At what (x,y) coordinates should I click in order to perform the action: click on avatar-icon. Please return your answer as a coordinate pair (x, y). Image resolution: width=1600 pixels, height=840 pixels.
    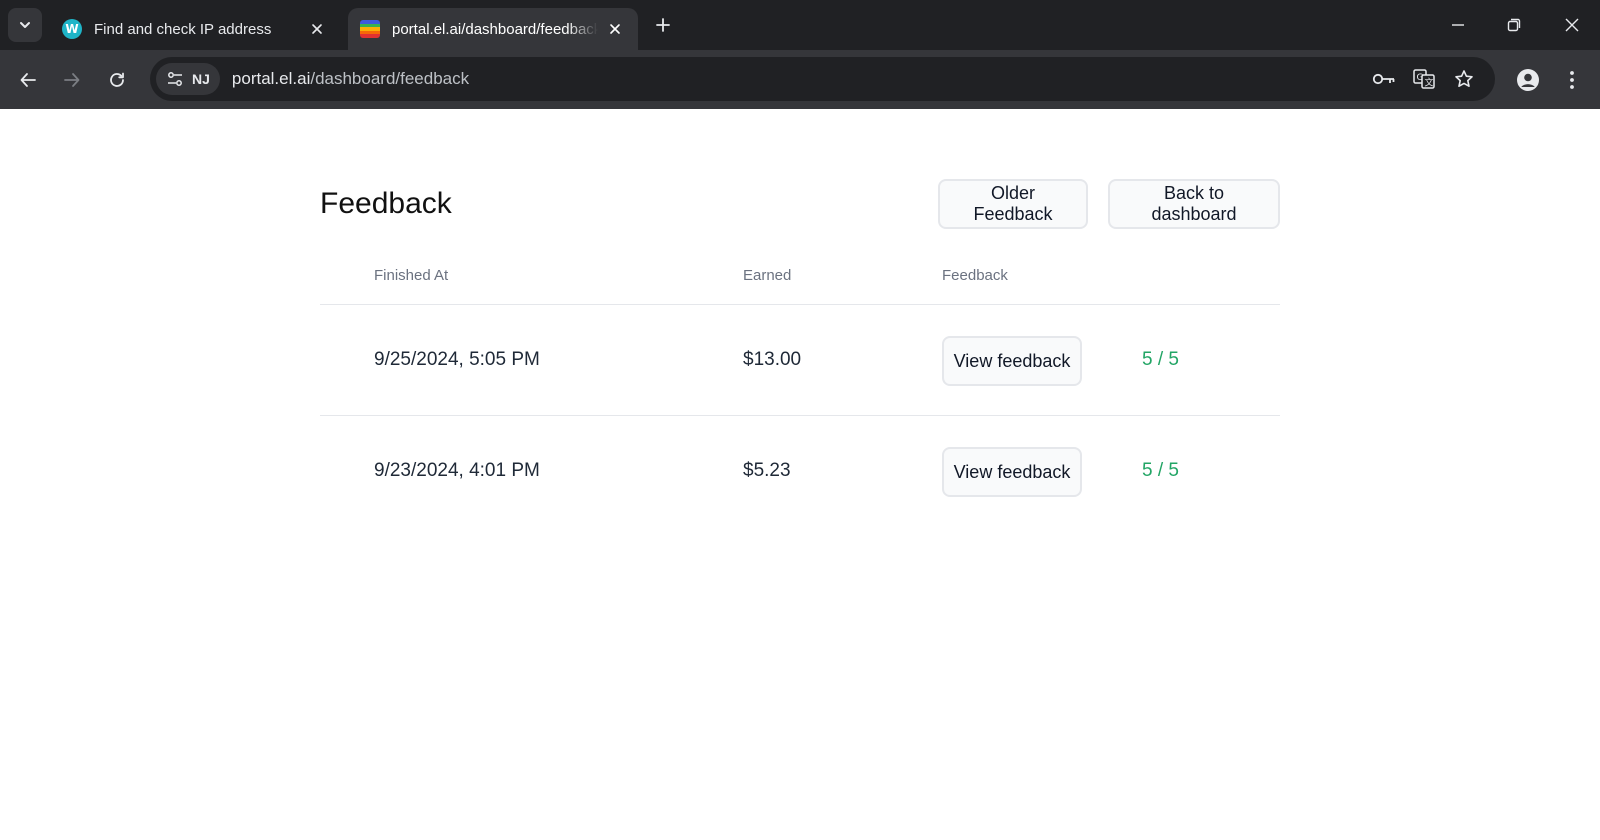
    Looking at the image, I should click on (1528, 80).